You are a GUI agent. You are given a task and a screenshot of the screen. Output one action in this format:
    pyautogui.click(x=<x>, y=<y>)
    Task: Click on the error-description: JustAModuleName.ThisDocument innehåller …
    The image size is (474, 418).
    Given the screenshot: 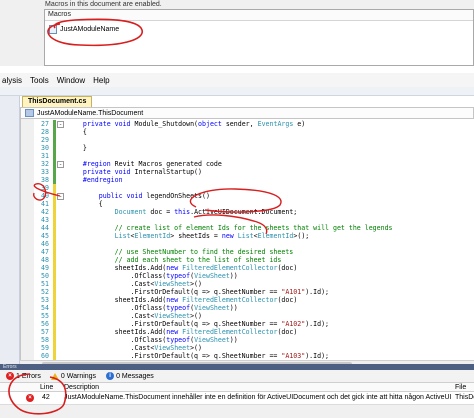 What is the action you would take?
    pyautogui.click(x=258, y=397)
    